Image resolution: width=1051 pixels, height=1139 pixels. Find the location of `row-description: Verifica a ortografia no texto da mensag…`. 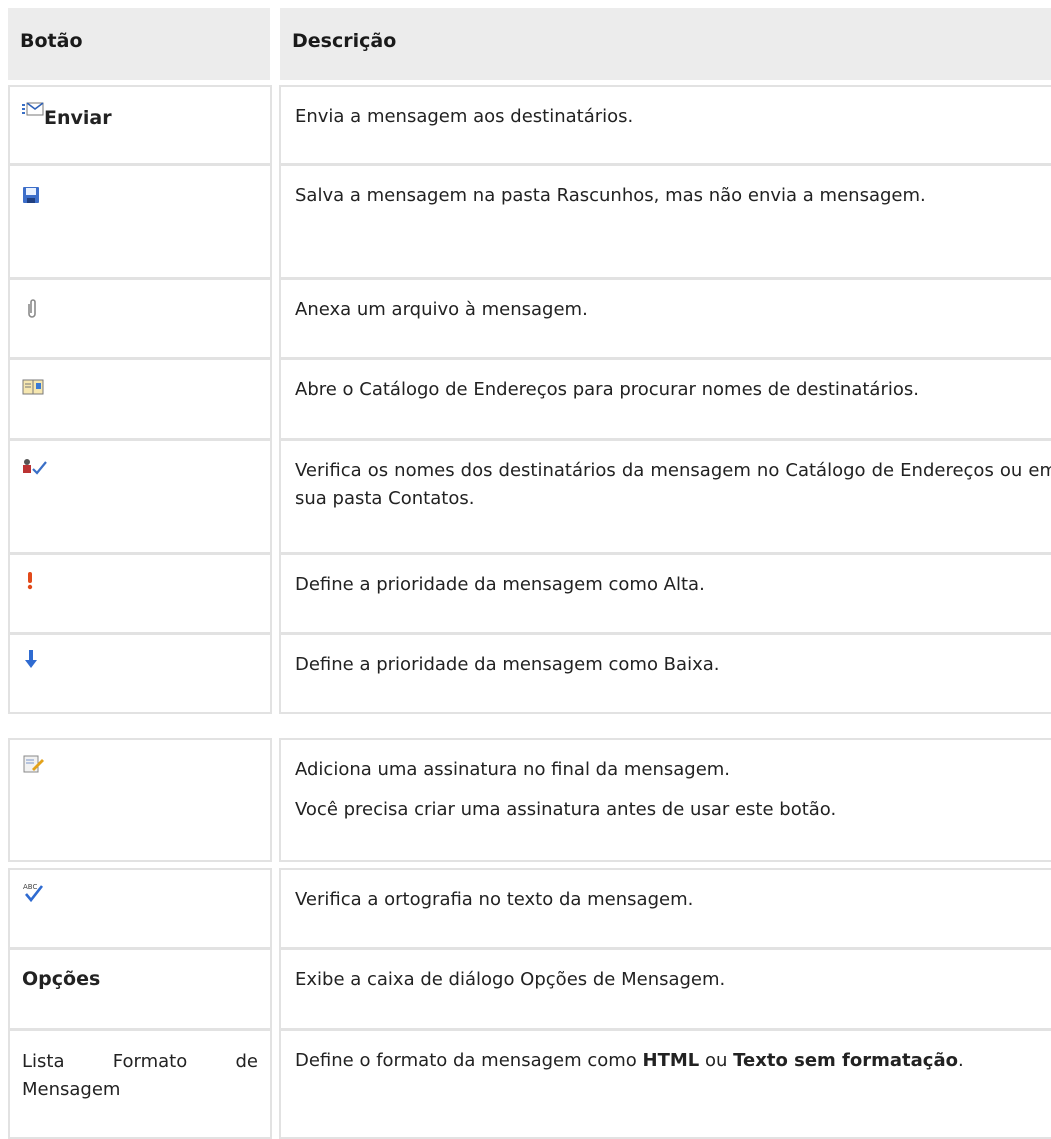

row-description: Verifica a ortografia no texto da mensag… is located at coordinates (494, 899).